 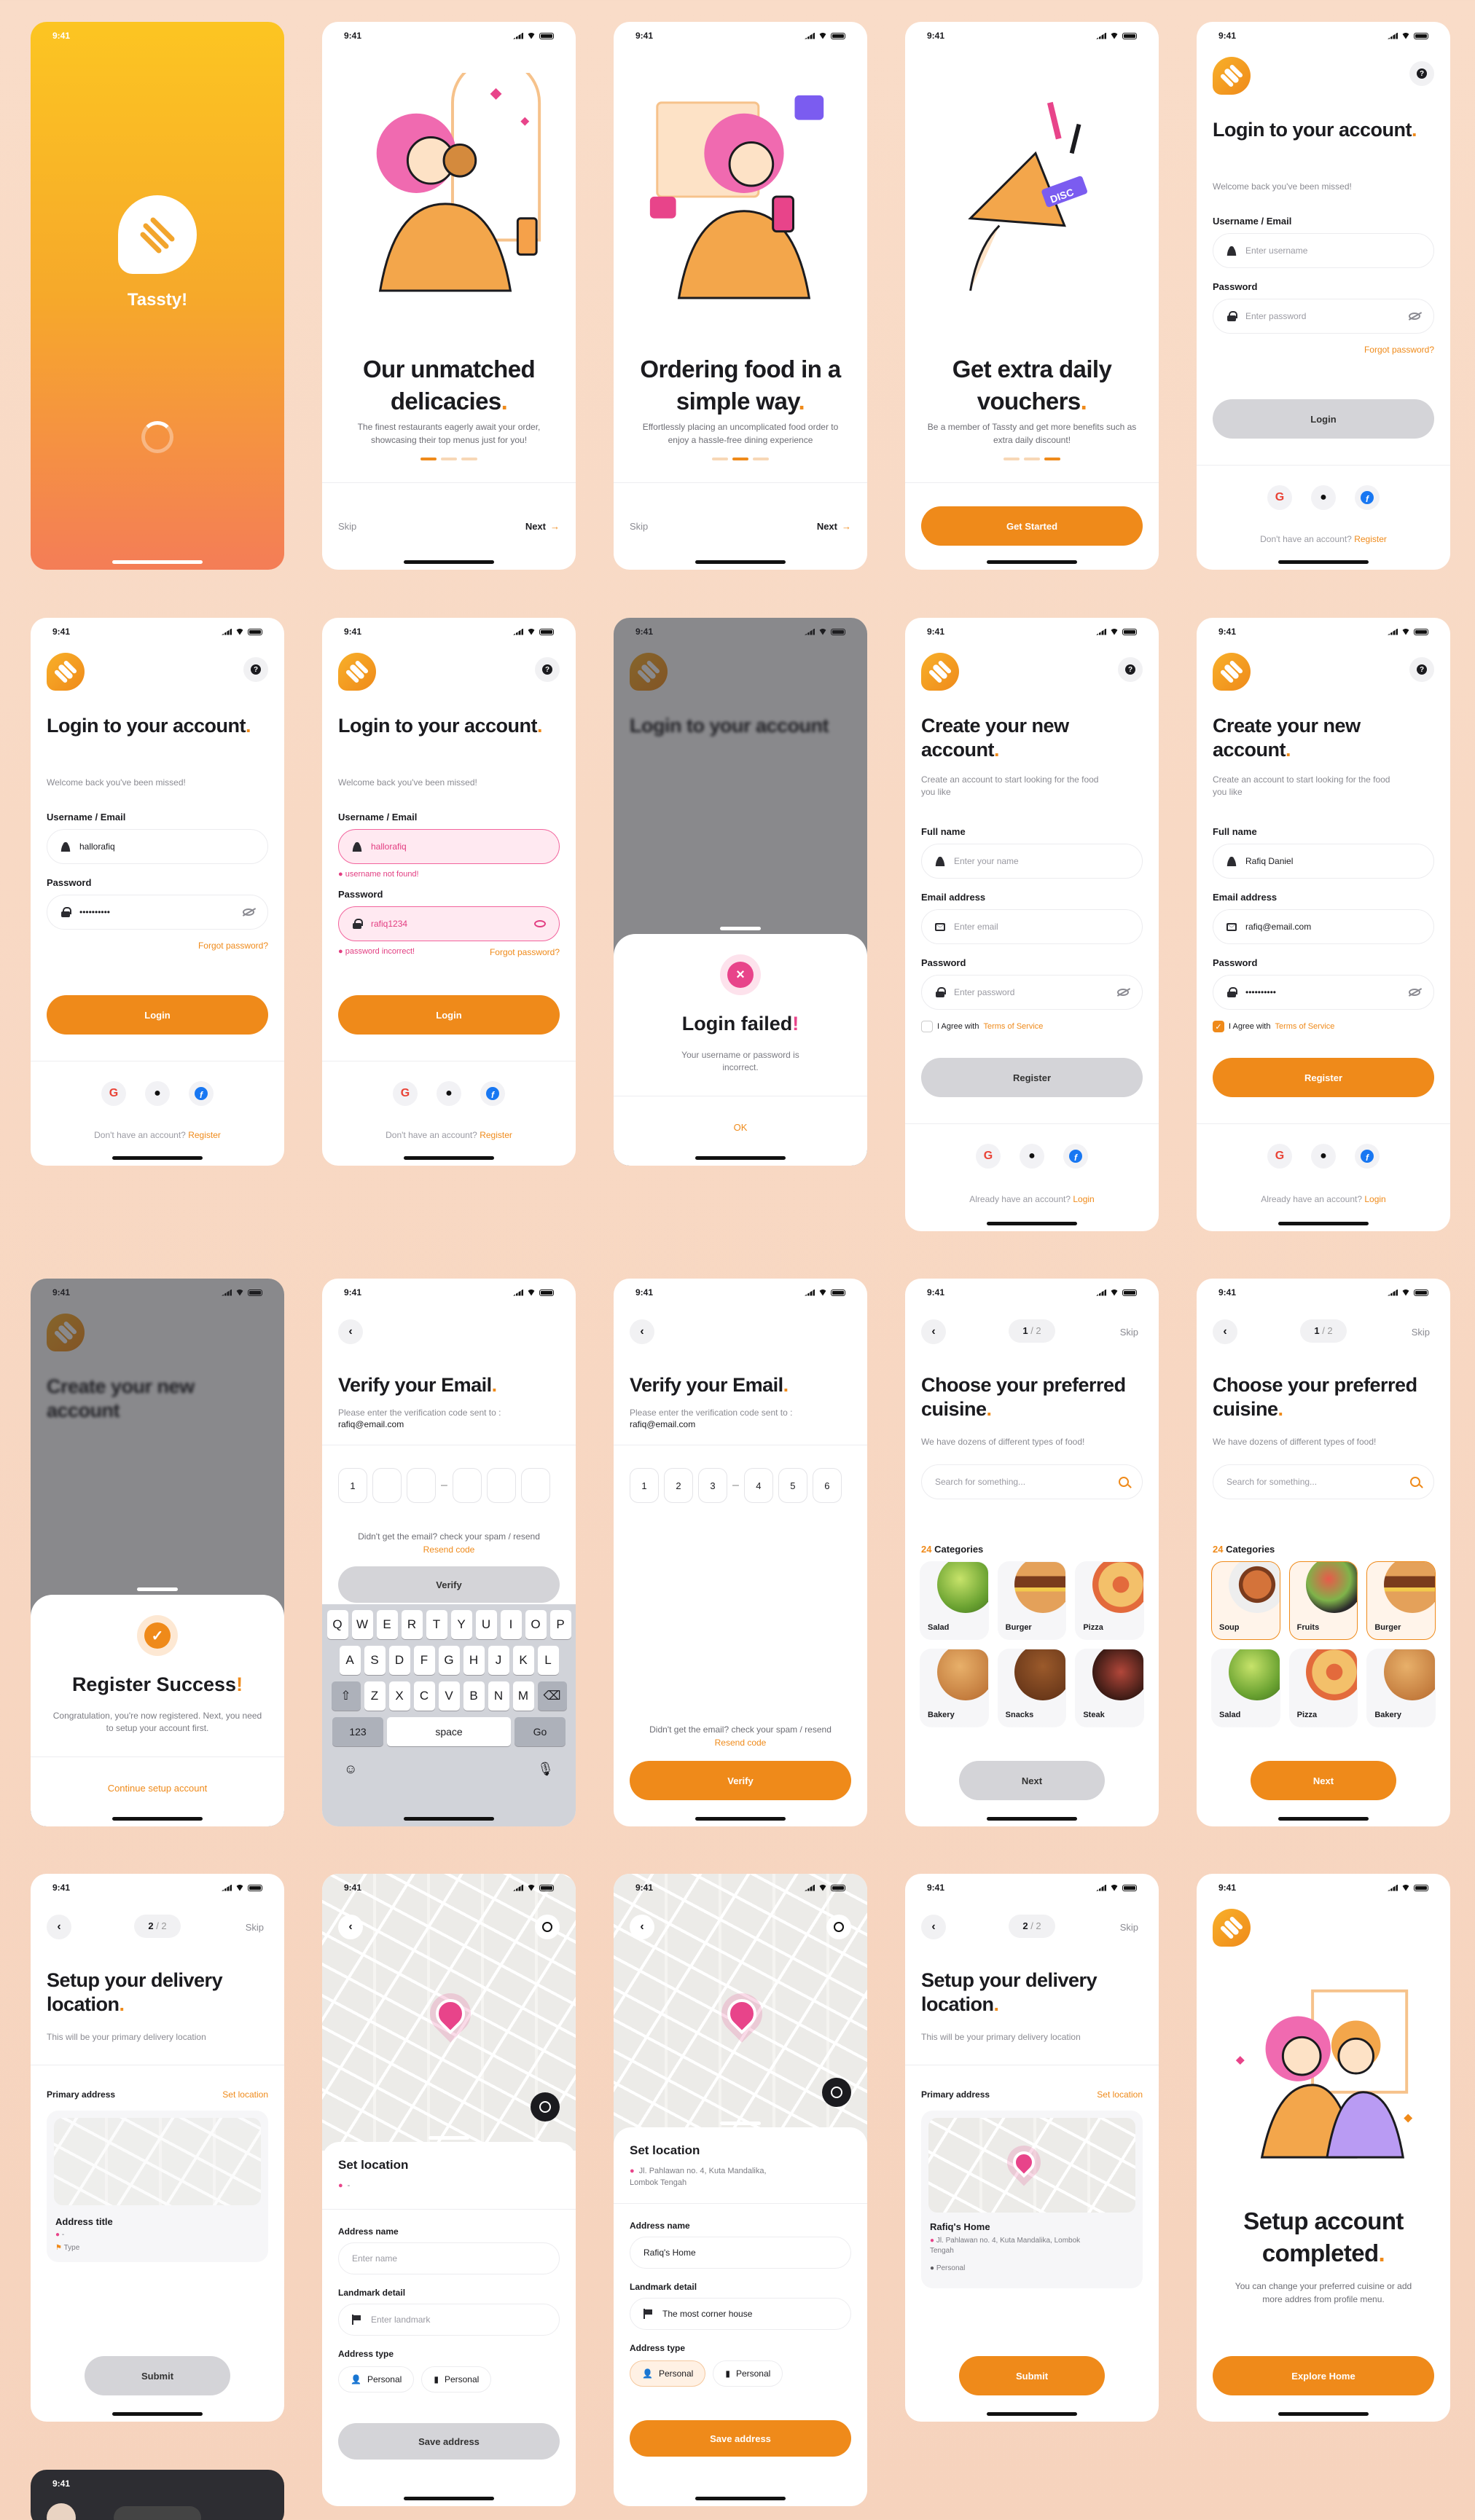 I want to click on key-m: M, so click(x=523, y=1696).